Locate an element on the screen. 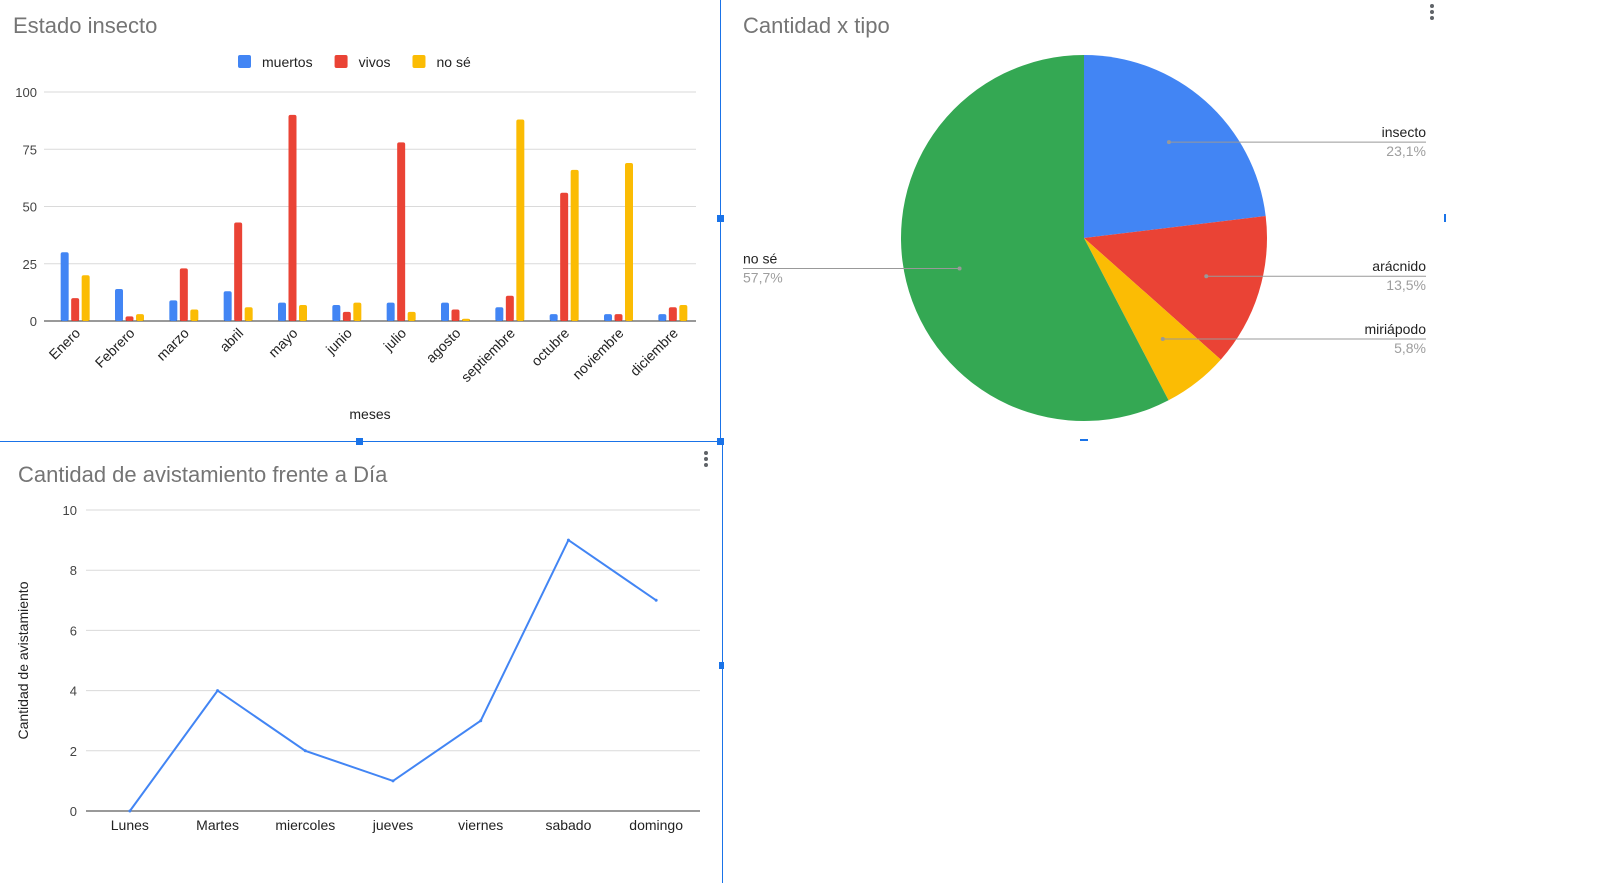  bar-no-sé-1 is located at coordinates (140, 317).